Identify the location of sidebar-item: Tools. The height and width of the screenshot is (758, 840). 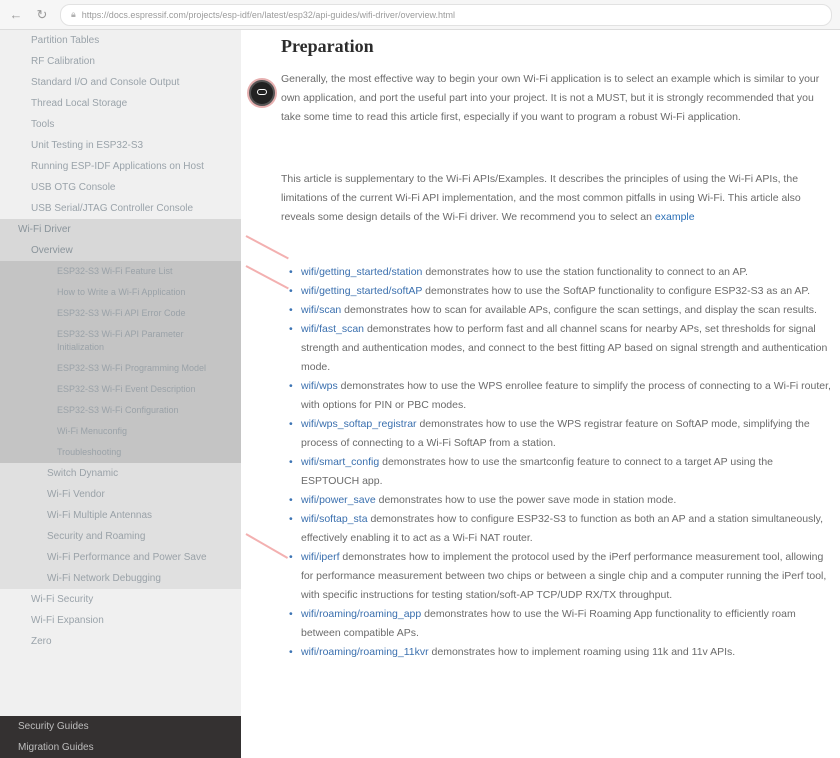
(120, 124).